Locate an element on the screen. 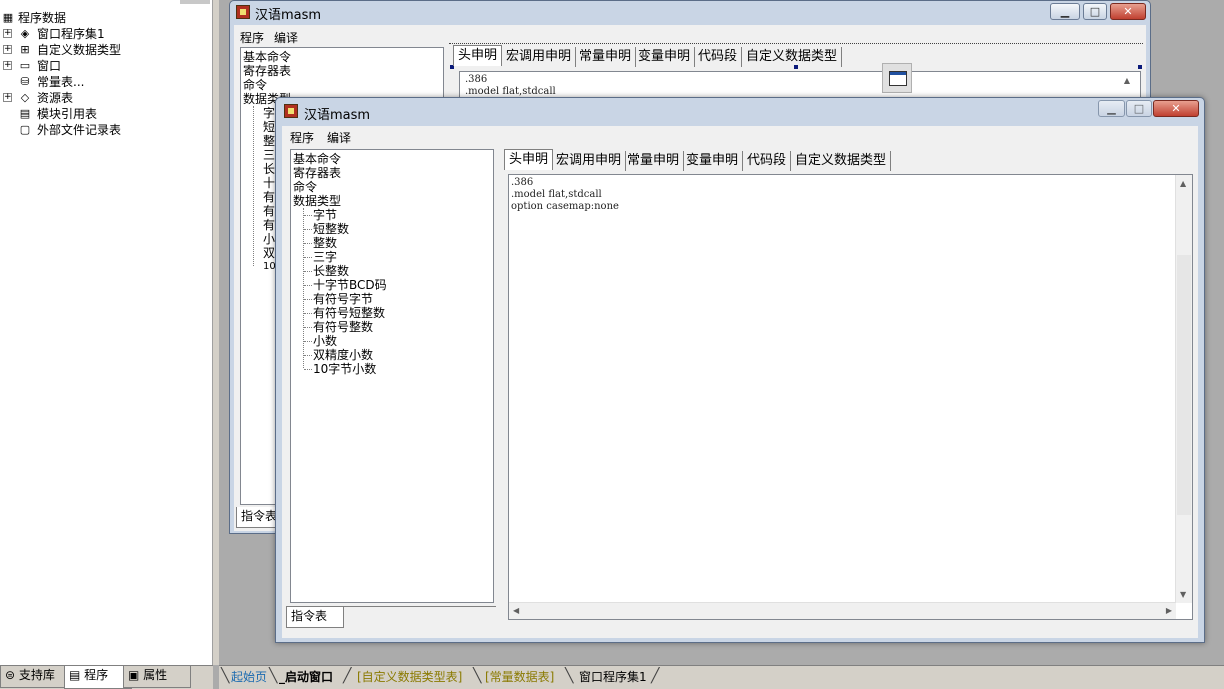  code-line: option casemap:none is located at coordinates (565, 206).